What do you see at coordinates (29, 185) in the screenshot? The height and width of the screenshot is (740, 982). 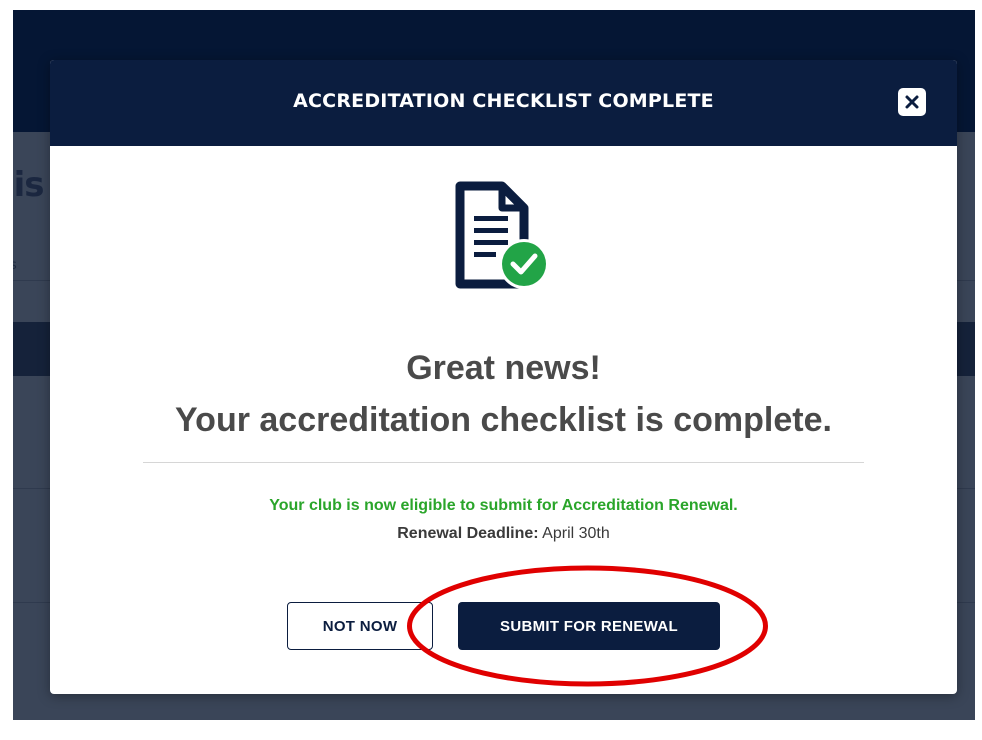 I see `background-title-fragment: lis` at bounding box center [29, 185].